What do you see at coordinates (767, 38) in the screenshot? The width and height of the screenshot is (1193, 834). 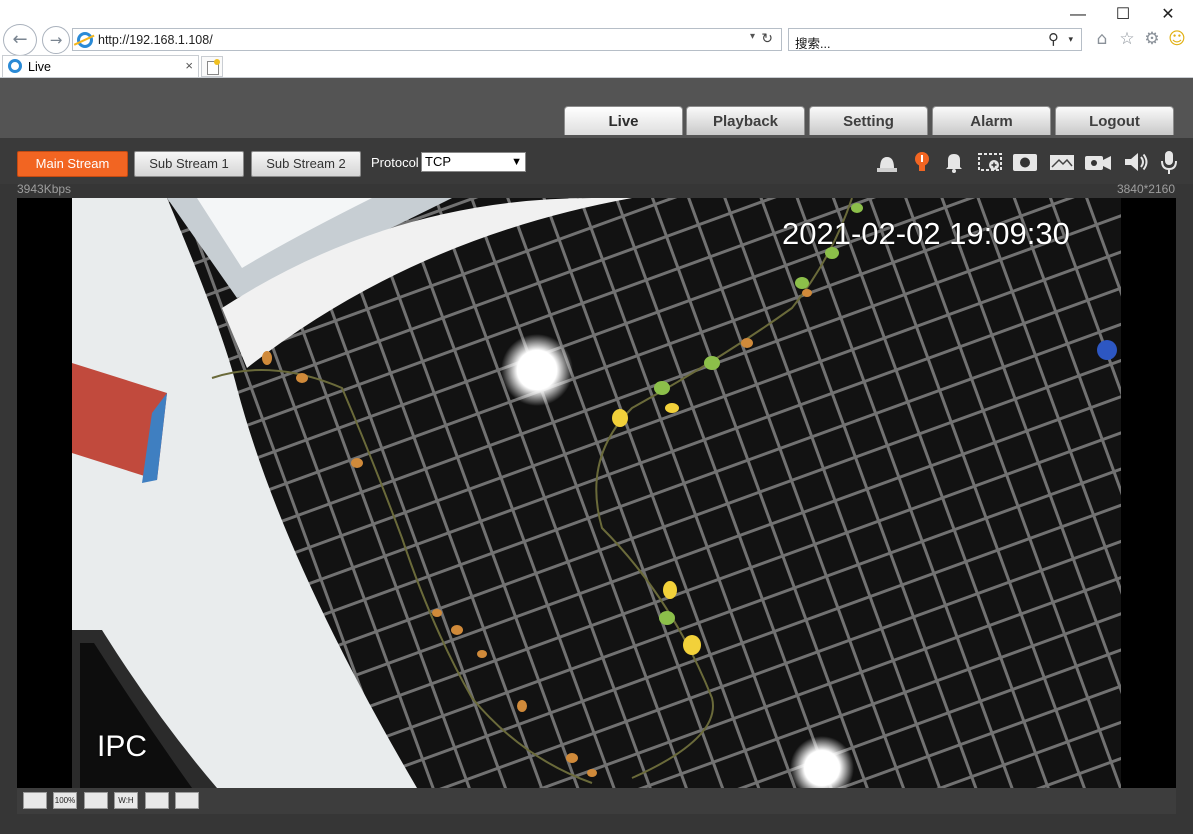 I see `refresh-icon: ↻` at bounding box center [767, 38].